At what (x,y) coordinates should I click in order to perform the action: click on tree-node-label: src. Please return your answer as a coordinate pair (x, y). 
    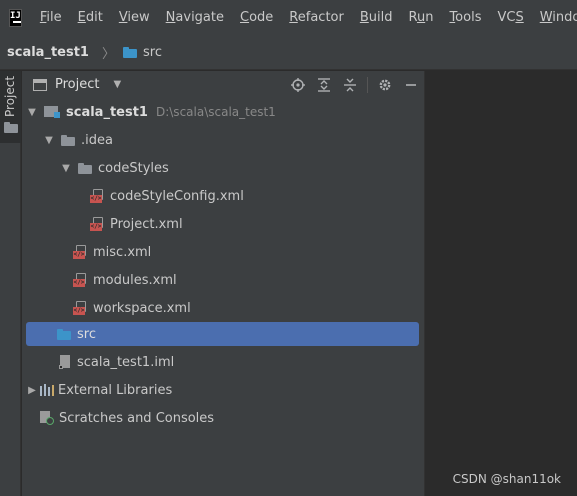
    Looking at the image, I should click on (86, 334).